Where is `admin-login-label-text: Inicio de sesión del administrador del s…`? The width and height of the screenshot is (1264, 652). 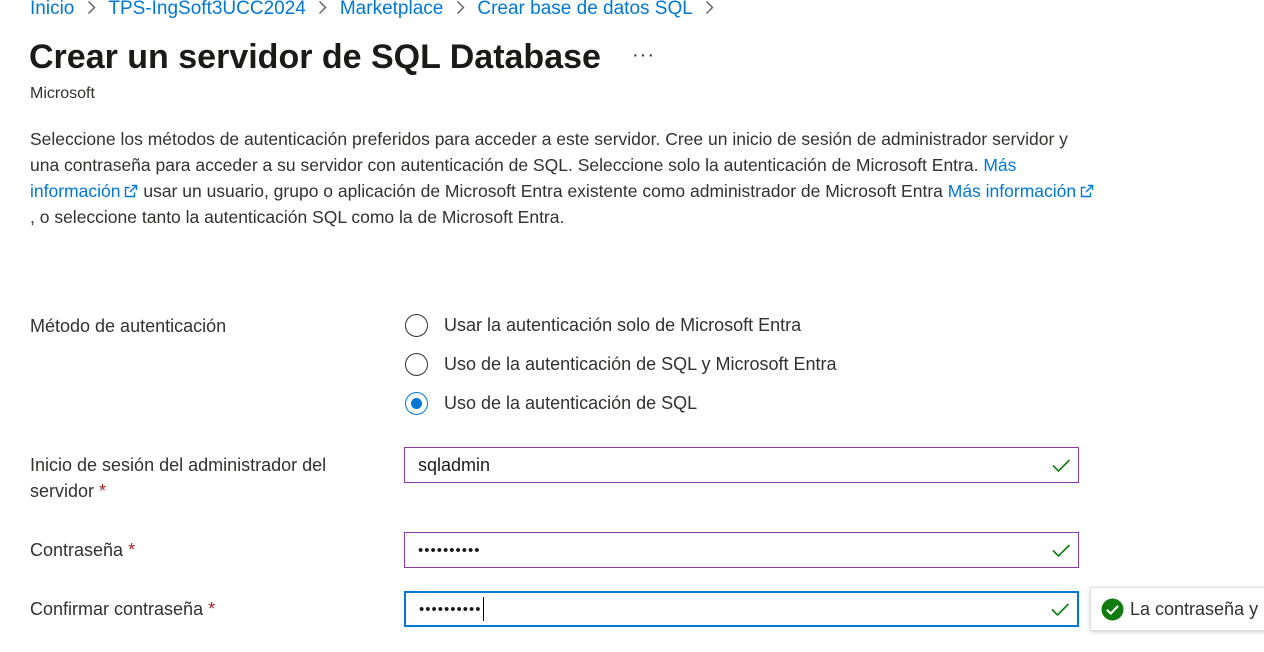 admin-login-label-text: Inicio de sesión del administrador del s… is located at coordinates (178, 478).